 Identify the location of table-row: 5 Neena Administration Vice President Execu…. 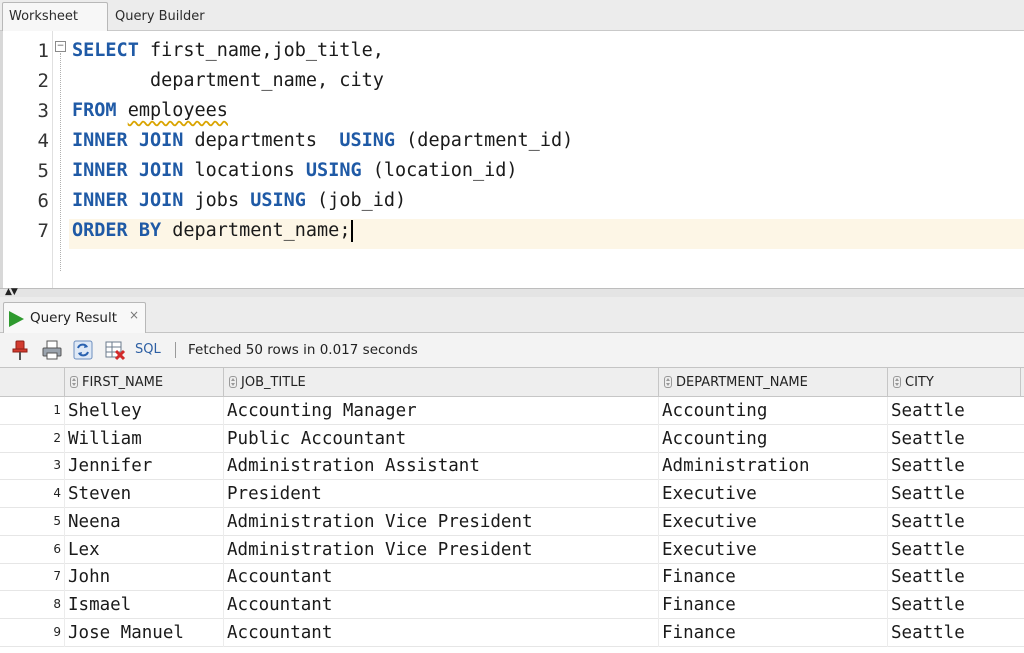
(512, 521).